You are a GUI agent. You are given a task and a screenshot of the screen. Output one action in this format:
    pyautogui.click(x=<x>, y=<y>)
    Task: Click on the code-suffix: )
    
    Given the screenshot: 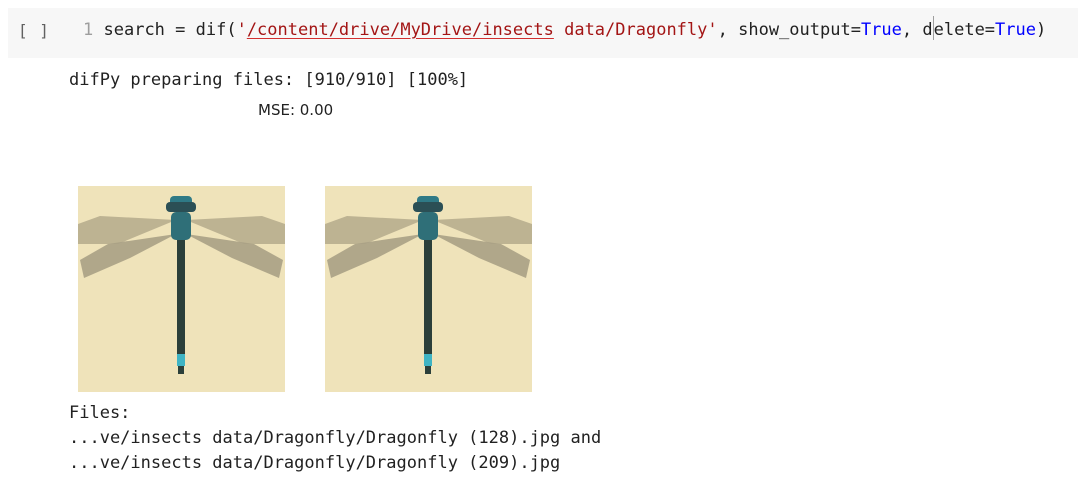 What is the action you would take?
    pyautogui.click(x=1041, y=30)
    